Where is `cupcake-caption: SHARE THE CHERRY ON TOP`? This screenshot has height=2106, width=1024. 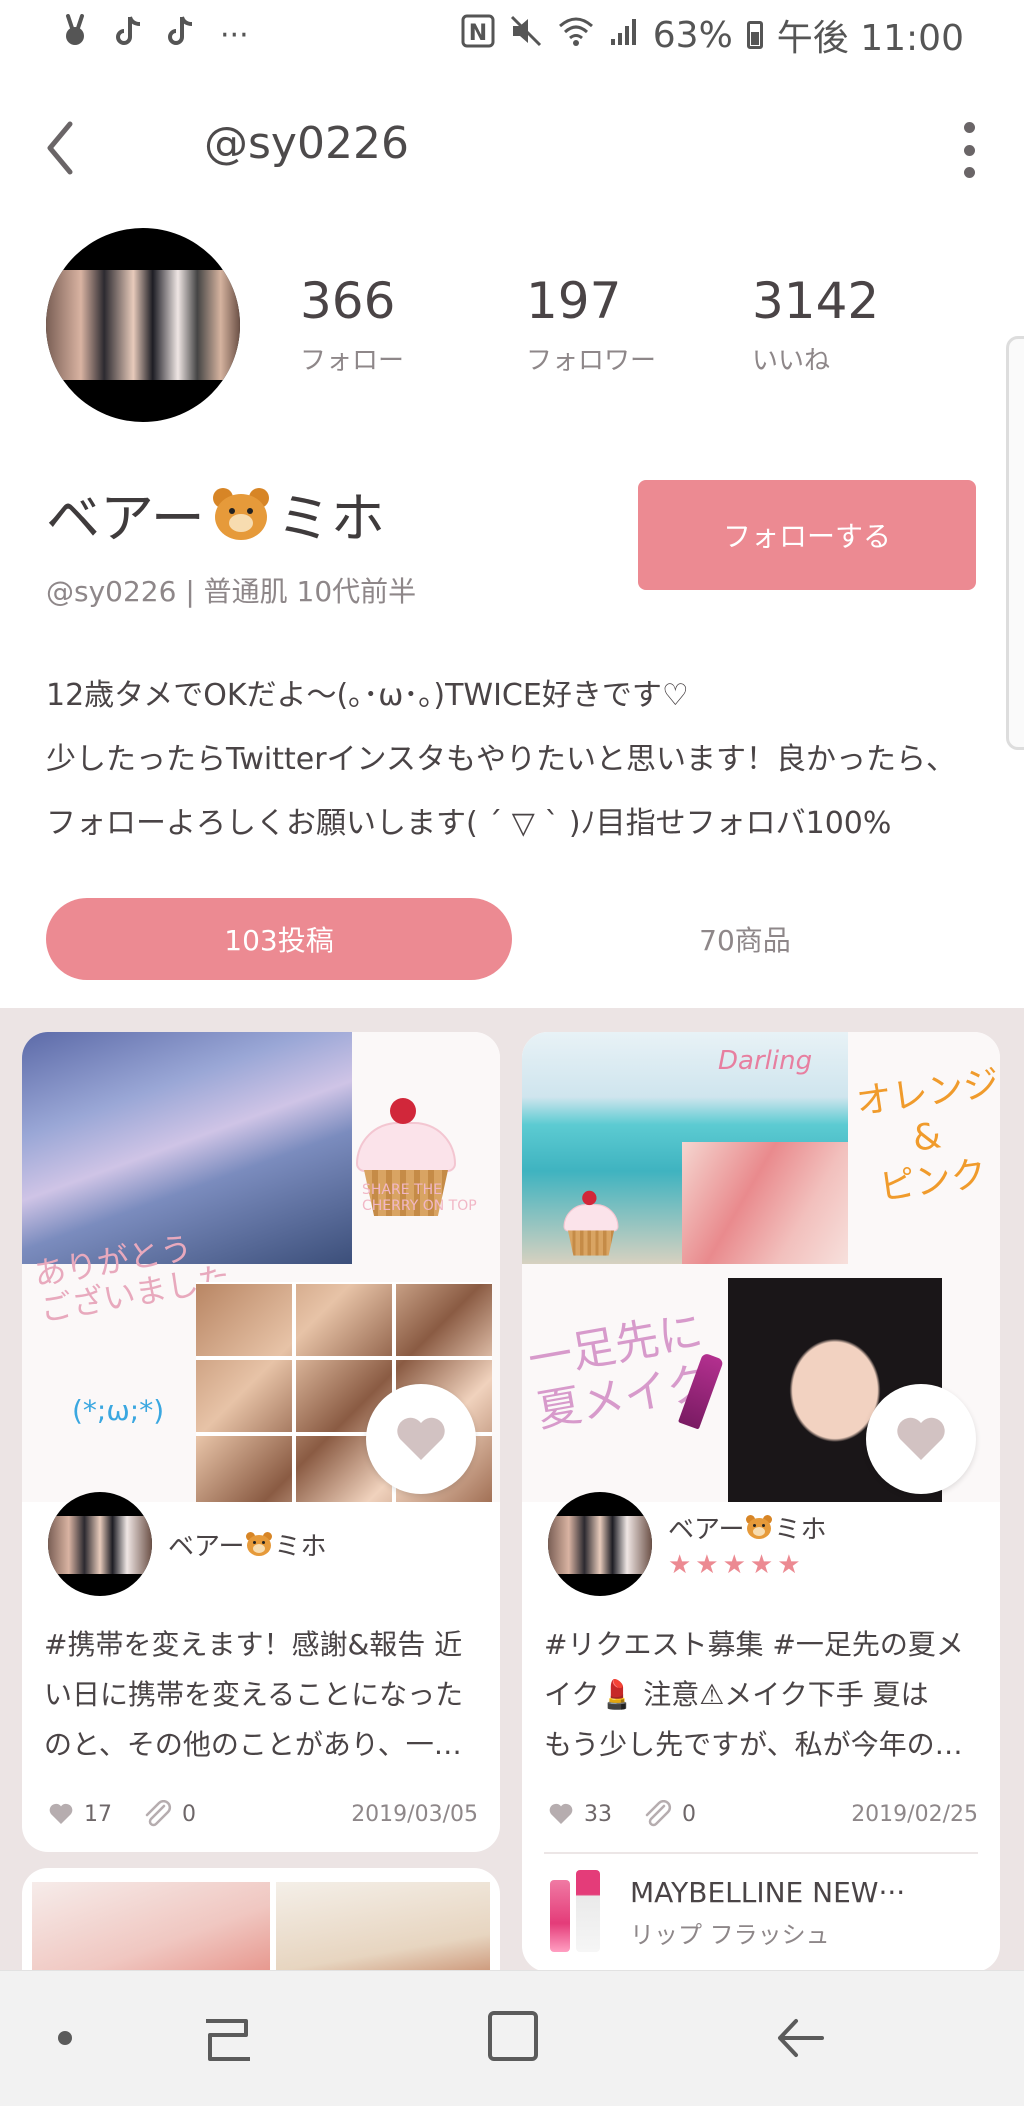 cupcake-caption: SHARE THE CHERRY ON TOP is located at coordinates (419, 1198).